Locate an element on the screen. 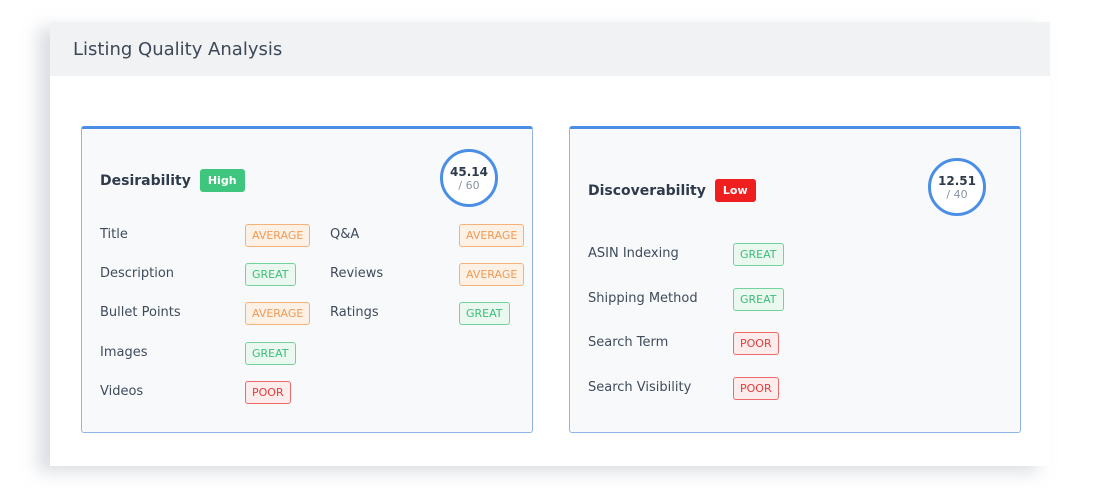 The image size is (1100, 488). metric-label-bullet-points: Bullet Points is located at coordinates (140, 312).